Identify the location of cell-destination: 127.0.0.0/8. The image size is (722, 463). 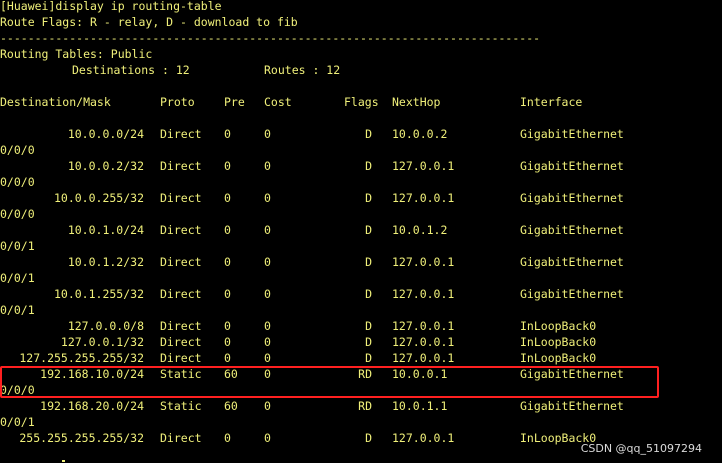
(105, 326).